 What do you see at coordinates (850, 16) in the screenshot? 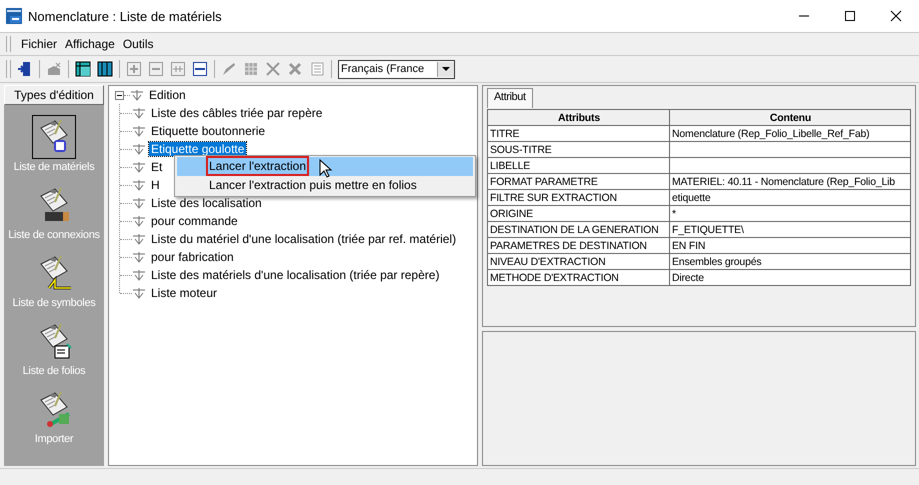
I see `maximize-icon` at bounding box center [850, 16].